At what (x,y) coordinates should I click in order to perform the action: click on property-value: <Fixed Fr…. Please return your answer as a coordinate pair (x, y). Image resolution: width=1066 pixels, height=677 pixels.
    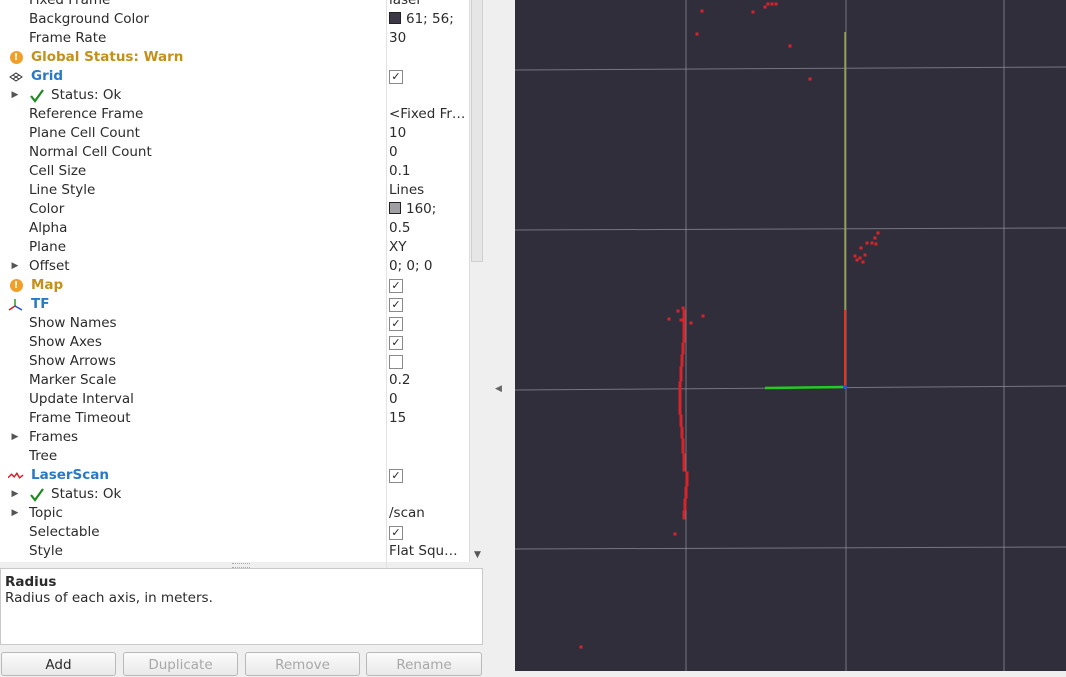
    Looking at the image, I should click on (428, 114).